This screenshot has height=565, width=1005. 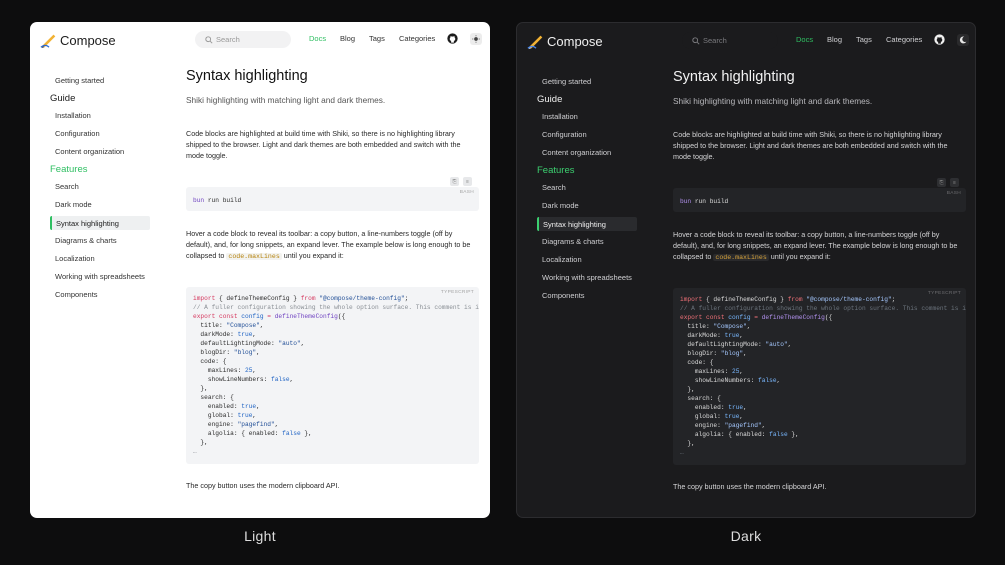 What do you see at coordinates (238, 433) in the screenshot?
I see `code-token: algolia: { enabled:` at bounding box center [238, 433].